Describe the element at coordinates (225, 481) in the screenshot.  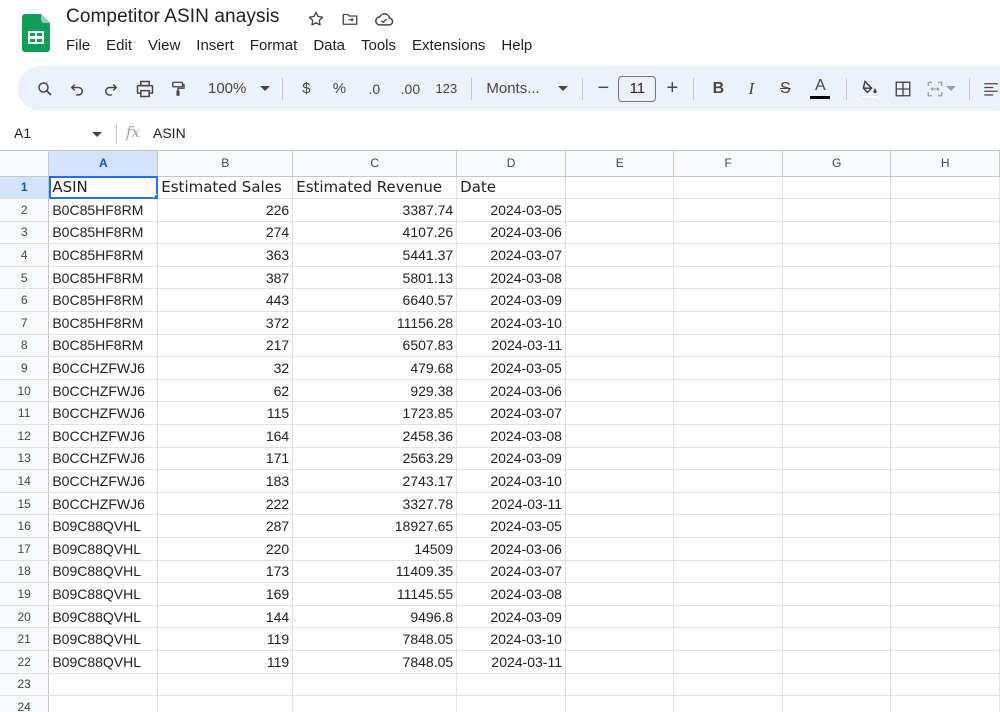
I see `cell: 183` at that location.